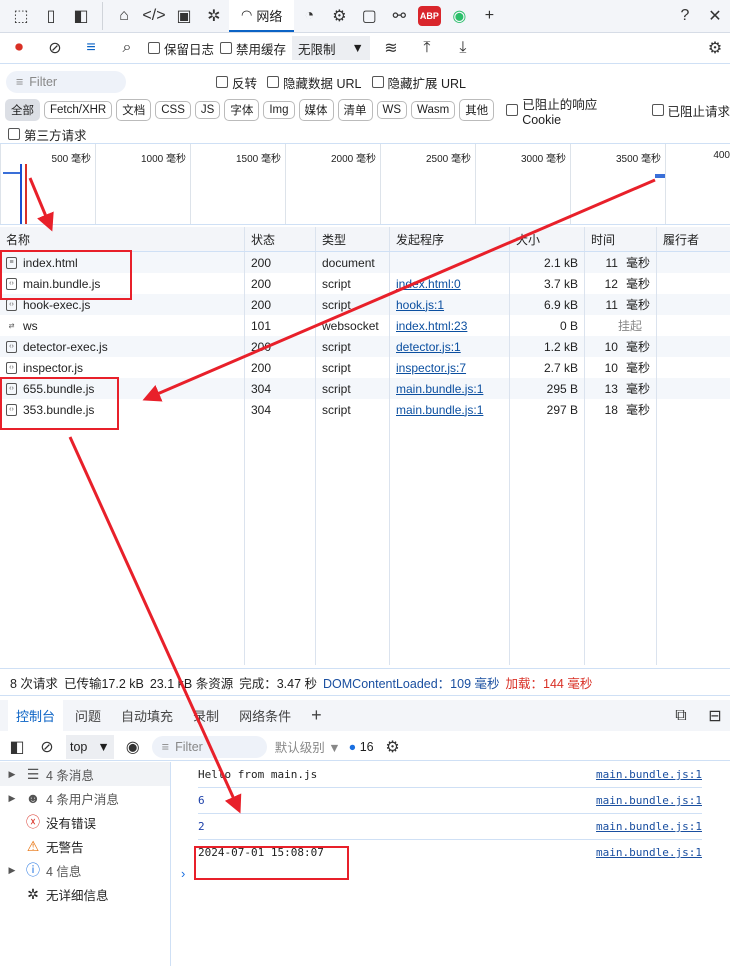  I want to click on throttle-select: 无限制 ▼, so click(331, 48).